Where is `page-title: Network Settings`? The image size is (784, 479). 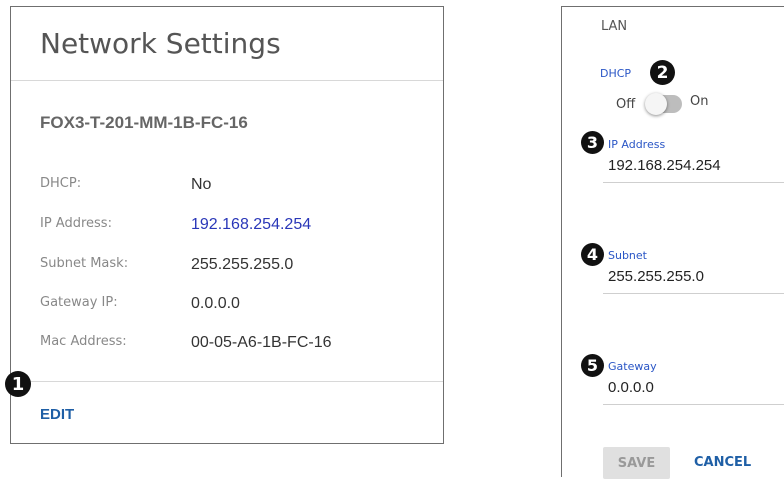 page-title: Network Settings is located at coordinates (160, 43).